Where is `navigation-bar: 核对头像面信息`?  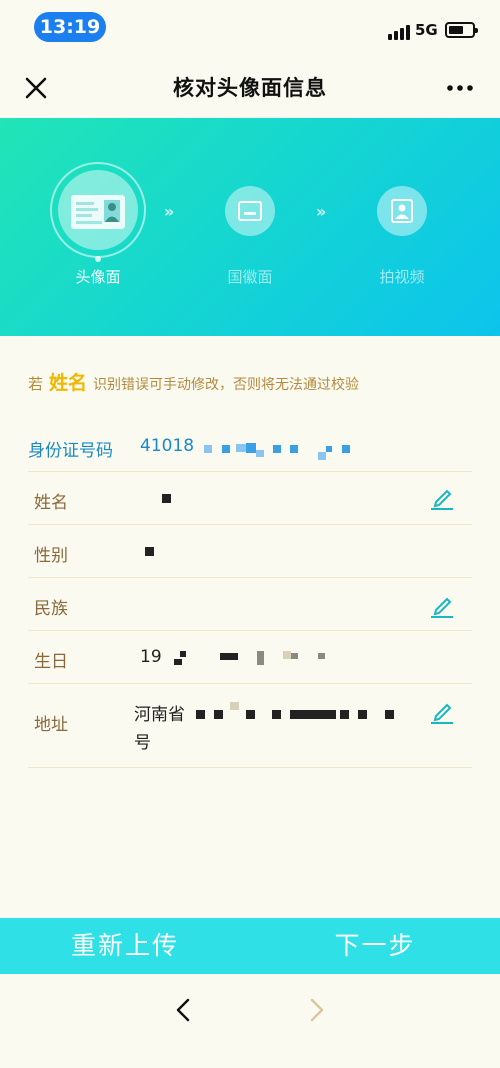
navigation-bar: 核对头像面信息 is located at coordinates (250, 88).